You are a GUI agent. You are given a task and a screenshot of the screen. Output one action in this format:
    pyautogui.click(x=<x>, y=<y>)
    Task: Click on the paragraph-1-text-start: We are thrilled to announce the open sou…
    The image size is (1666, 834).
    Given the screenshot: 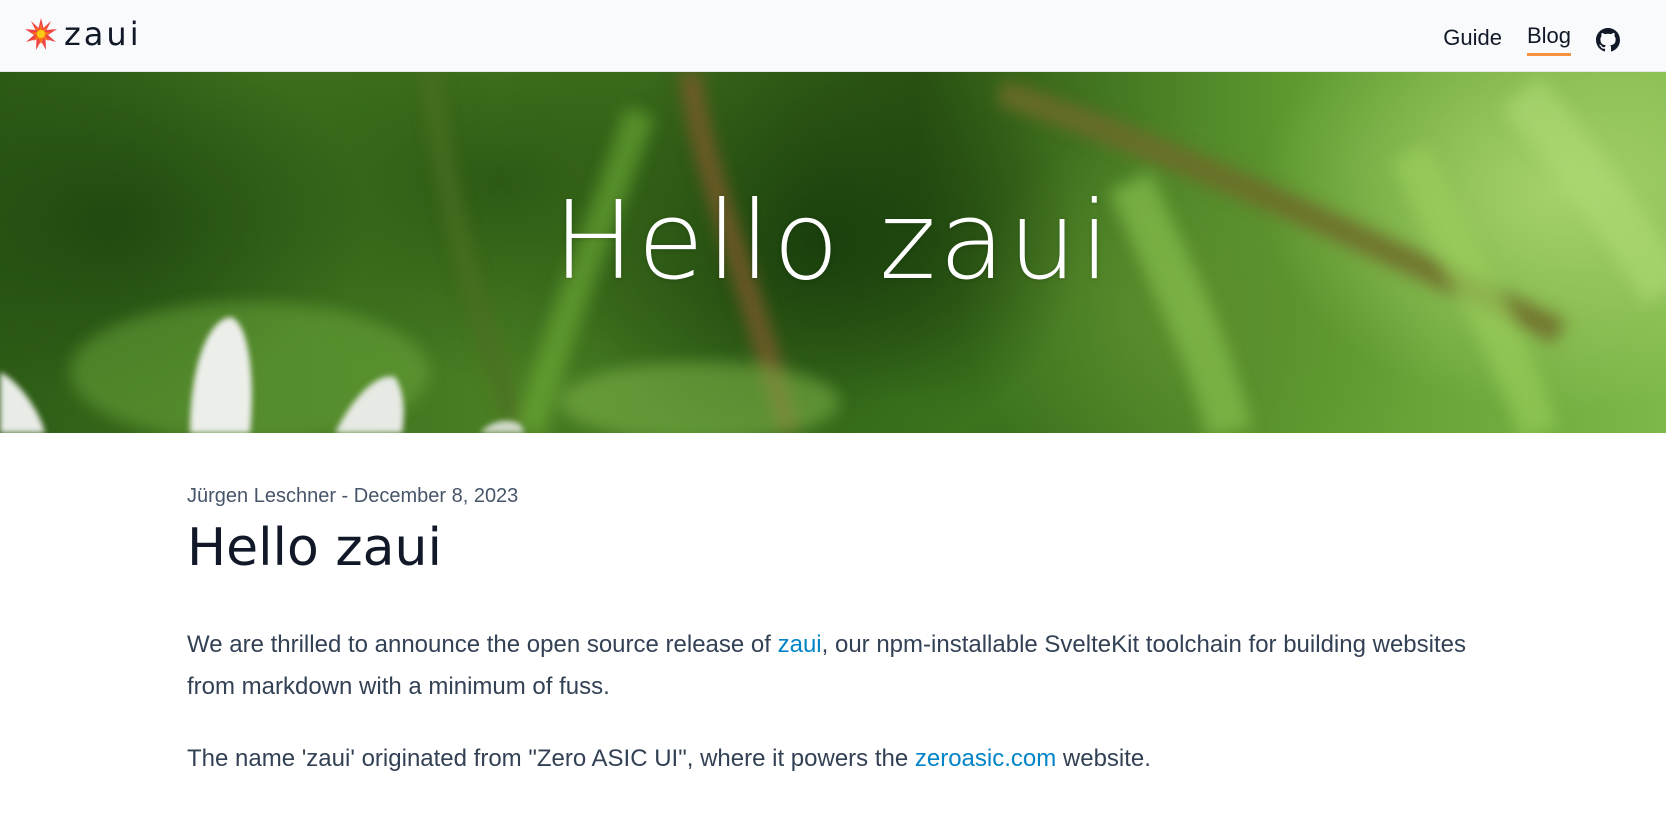 What is the action you would take?
    pyautogui.click(x=482, y=644)
    